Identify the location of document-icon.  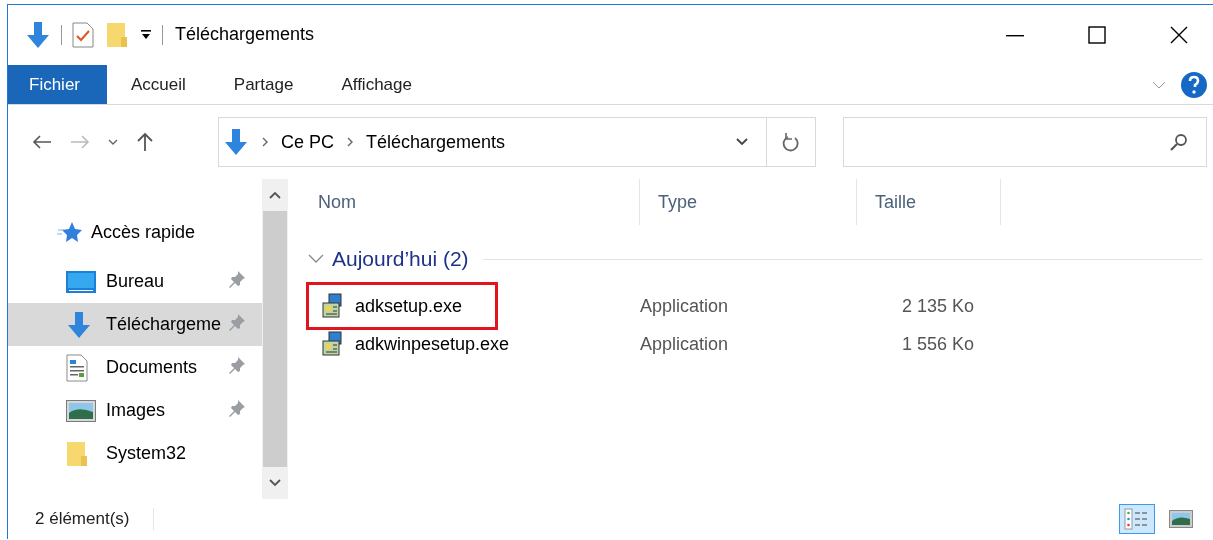
(77, 367).